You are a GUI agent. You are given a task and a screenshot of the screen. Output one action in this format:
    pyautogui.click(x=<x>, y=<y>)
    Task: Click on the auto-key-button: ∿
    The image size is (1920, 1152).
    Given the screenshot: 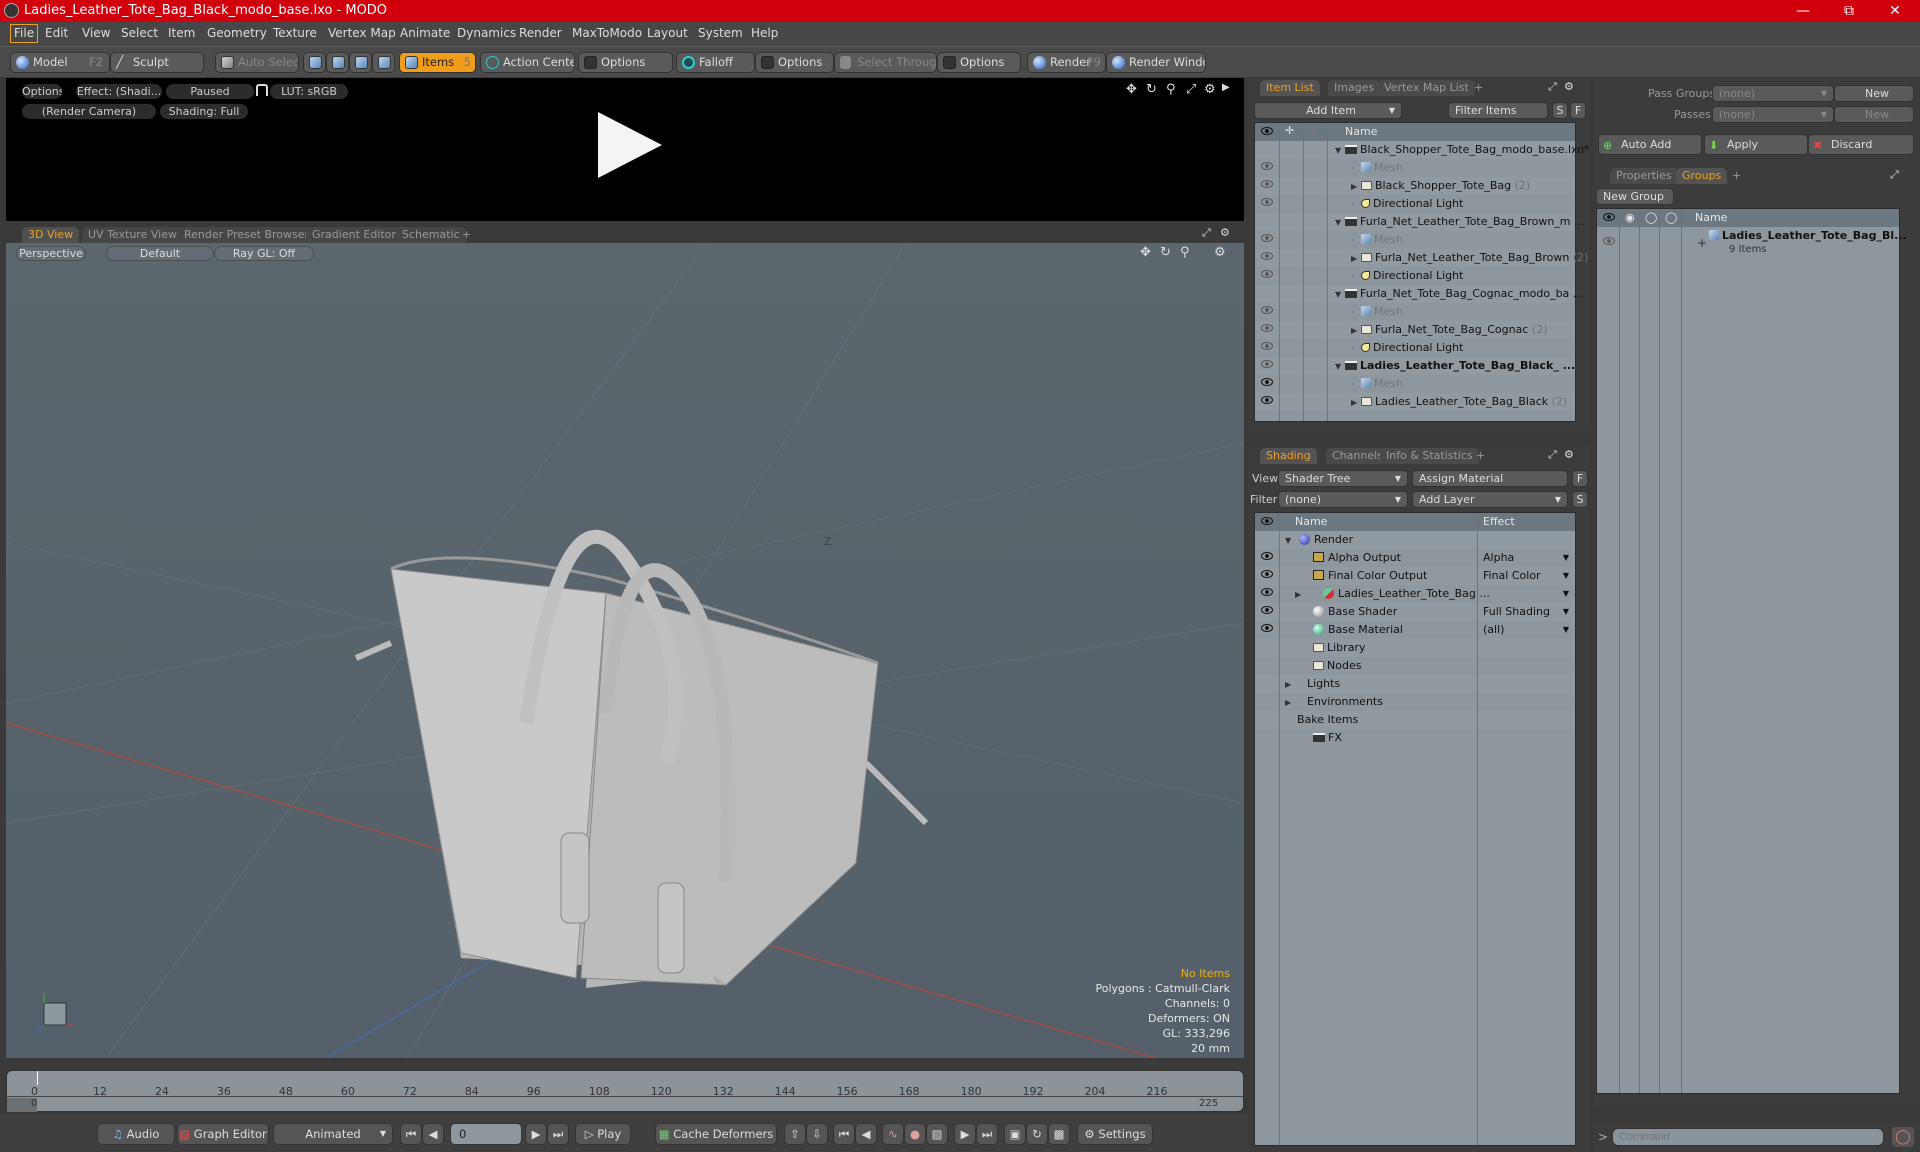 What is the action you would take?
    pyautogui.click(x=893, y=1134)
    